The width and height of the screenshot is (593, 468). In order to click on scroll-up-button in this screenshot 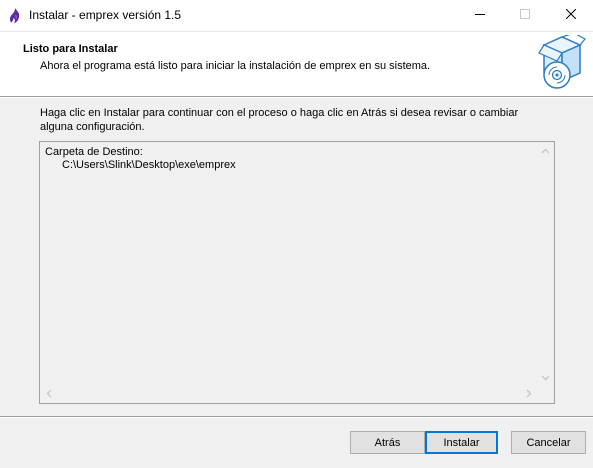, I will do `click(545, 150)`.